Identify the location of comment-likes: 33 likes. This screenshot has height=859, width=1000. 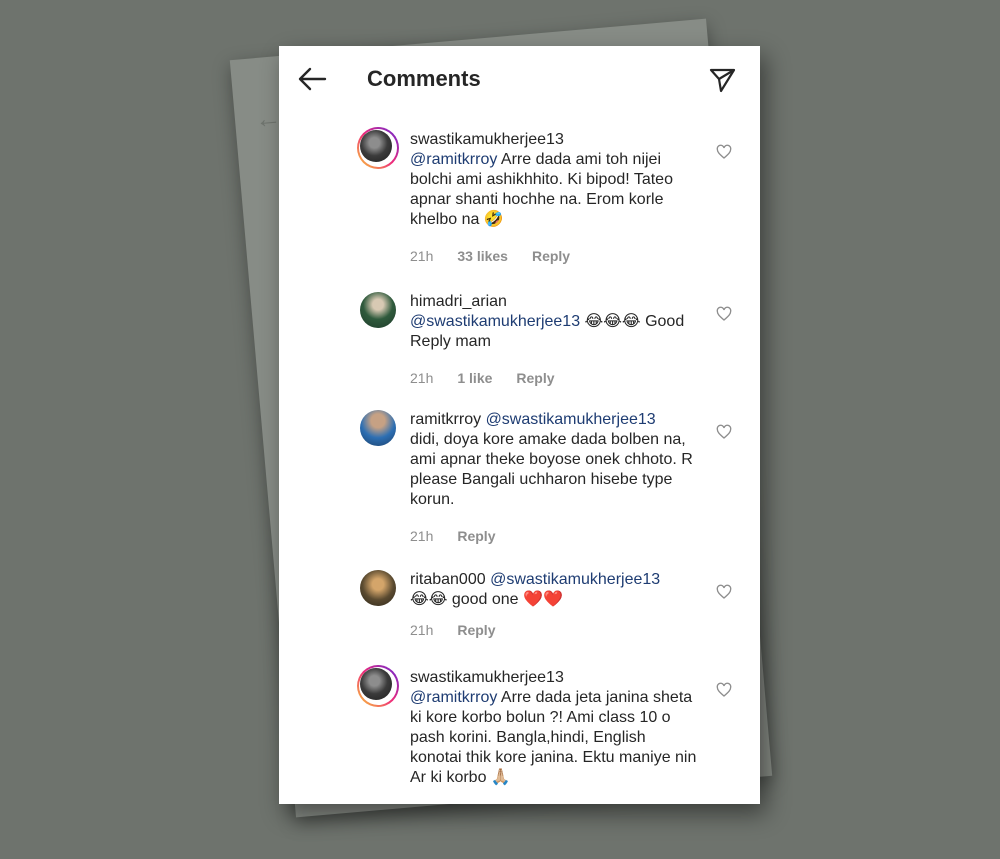
(482, 256).